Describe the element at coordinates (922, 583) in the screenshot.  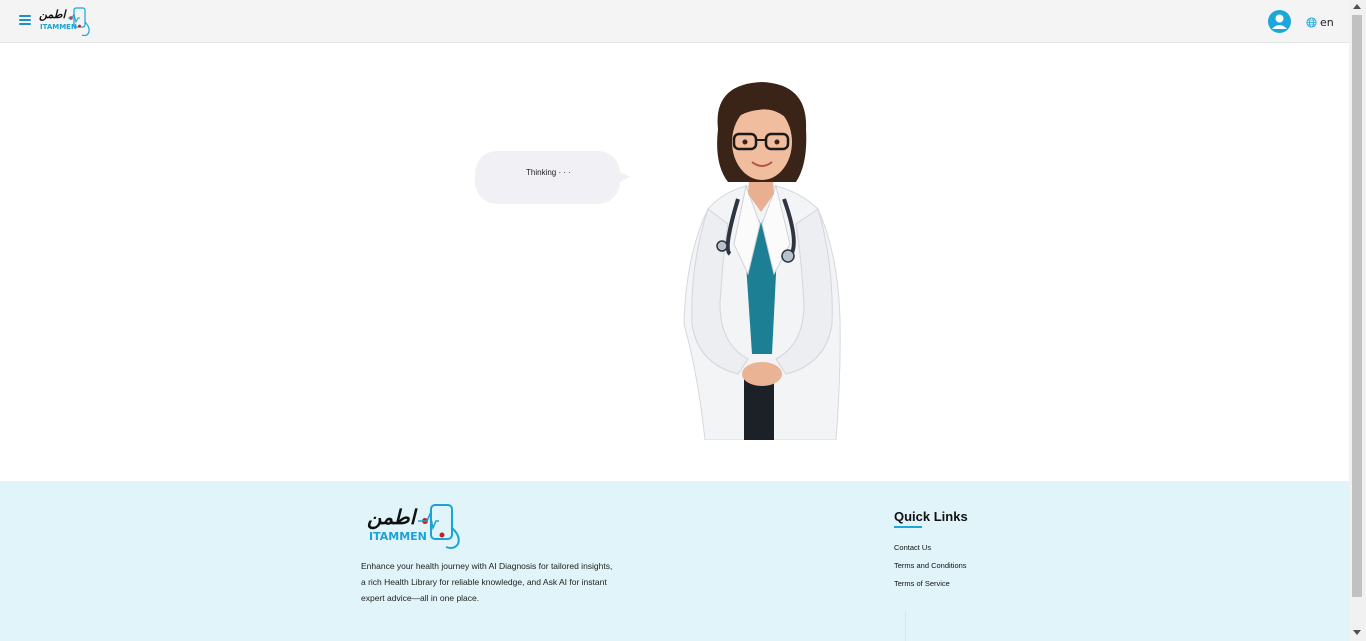
I see `terms-of-service-link: Terms of Service` at that location.